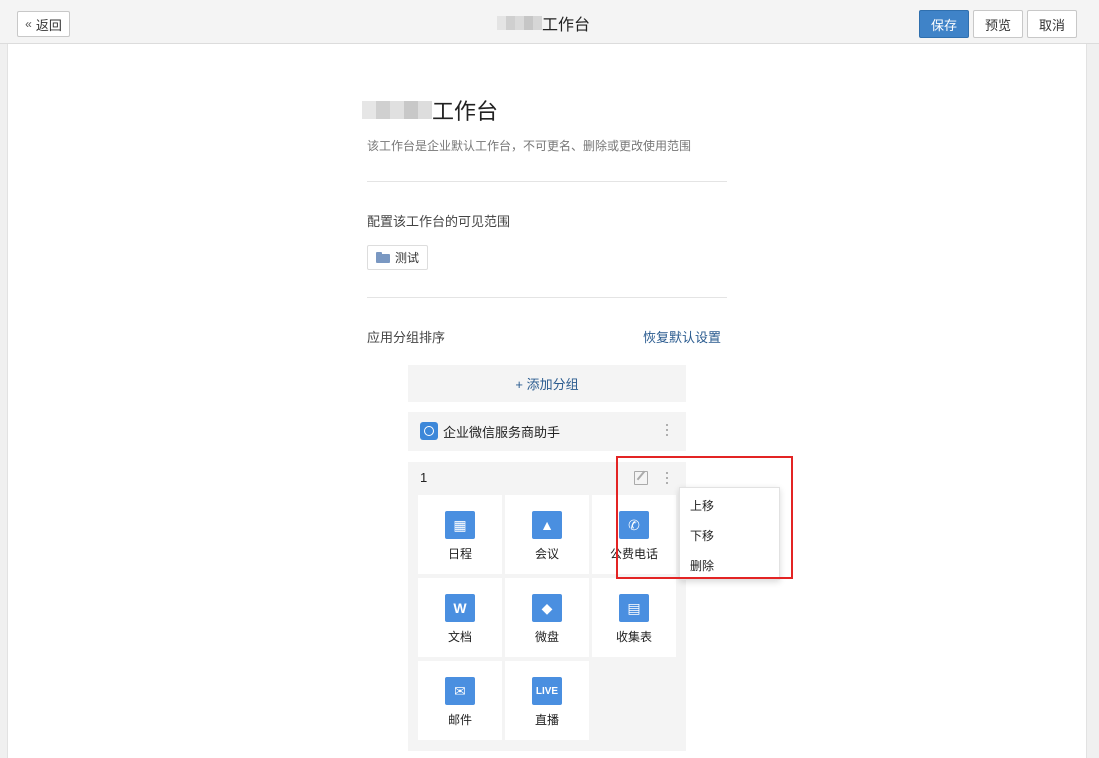  Describe the element at coordinates (429, 431) in the screenshot. I see `assistant-icon` at that location.